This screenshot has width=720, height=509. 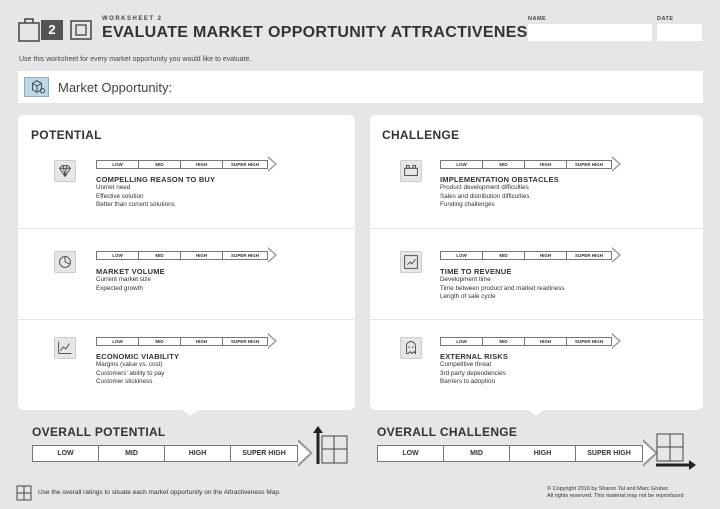 What do you see at coordinates (484, 187) in the screenshot?
I see `criterion-item: Product development difficulties` at bounding box center [484, 187].